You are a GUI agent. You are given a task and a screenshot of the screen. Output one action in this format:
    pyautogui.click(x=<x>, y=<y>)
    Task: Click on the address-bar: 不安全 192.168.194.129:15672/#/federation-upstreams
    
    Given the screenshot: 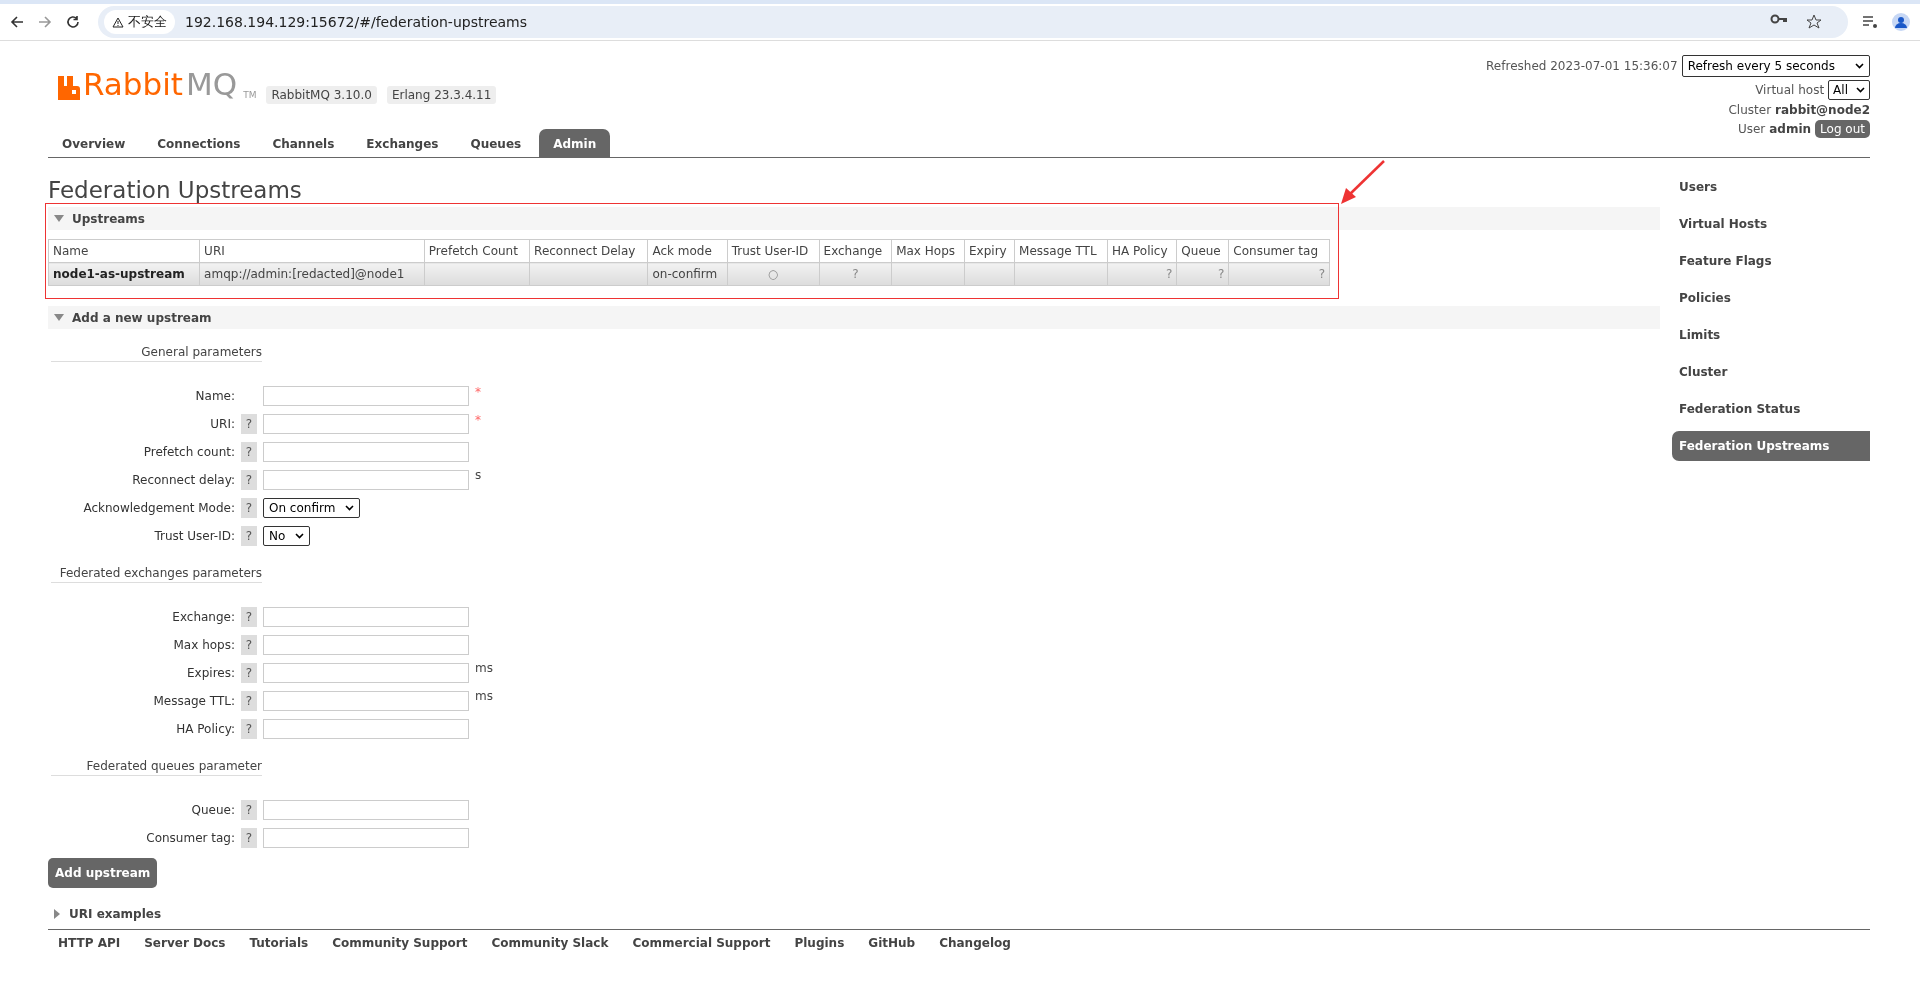 What is the action you would take?
    pyautogui.click(x=973, y=22)
    